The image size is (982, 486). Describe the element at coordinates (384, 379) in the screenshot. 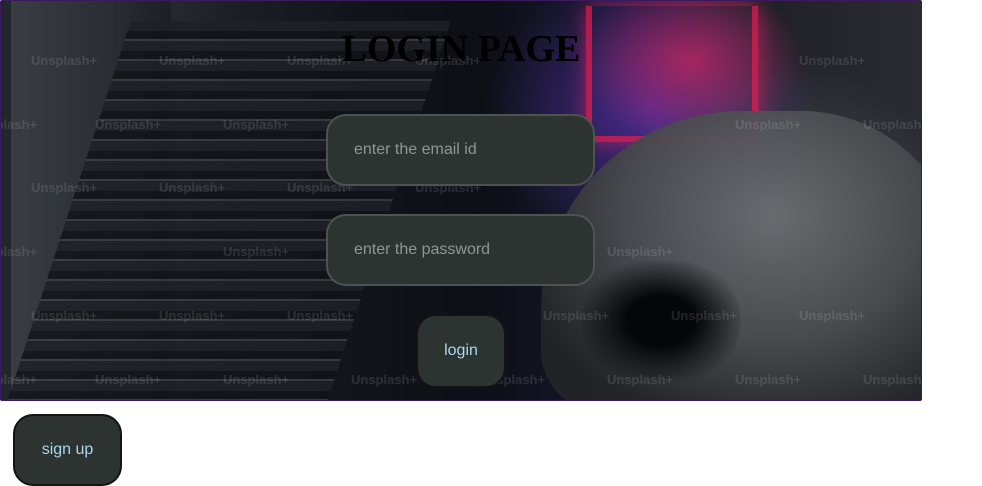

I see `watermark: Unsplash+` at that location.